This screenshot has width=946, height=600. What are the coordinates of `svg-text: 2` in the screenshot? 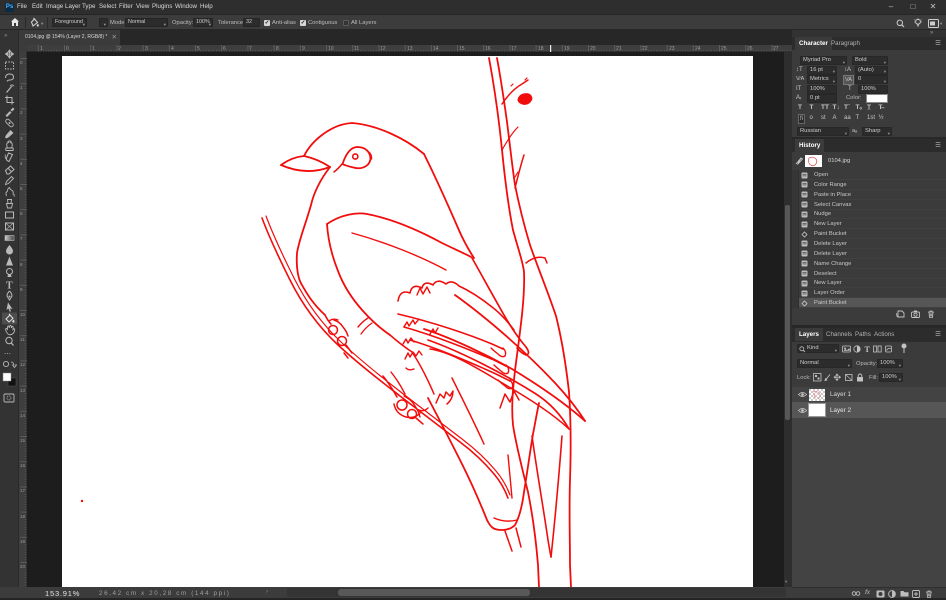 It's located at (21, 112).